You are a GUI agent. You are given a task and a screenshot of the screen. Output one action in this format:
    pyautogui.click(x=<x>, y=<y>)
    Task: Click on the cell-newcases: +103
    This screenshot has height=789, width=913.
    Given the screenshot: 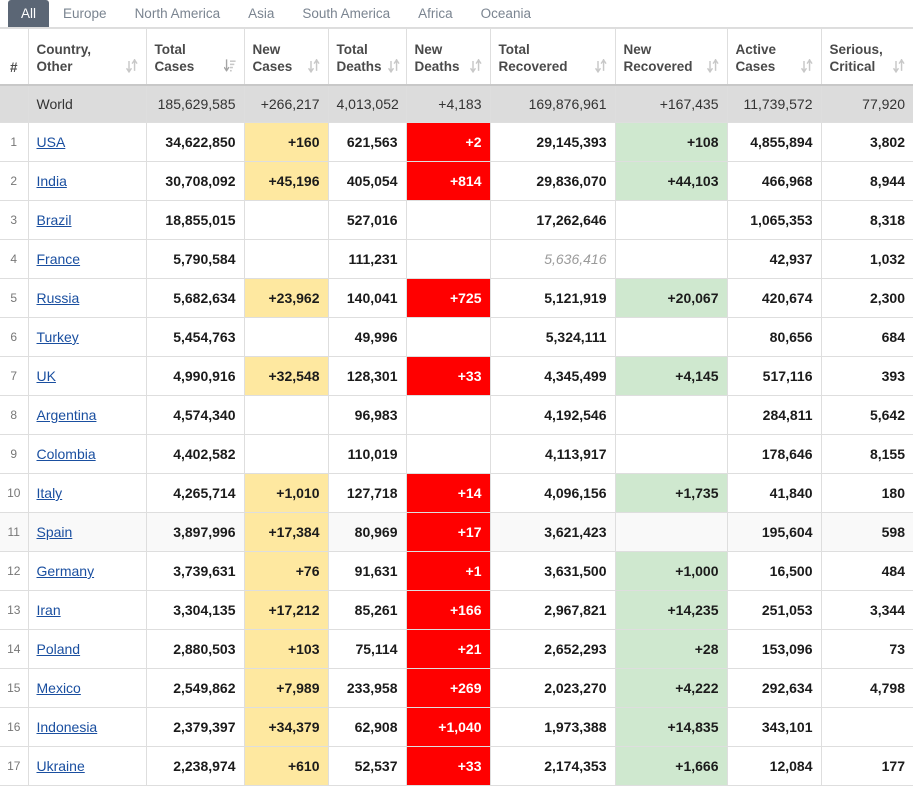 What is the action you would take?
    pyautogui.click(x=286, y=649)
    